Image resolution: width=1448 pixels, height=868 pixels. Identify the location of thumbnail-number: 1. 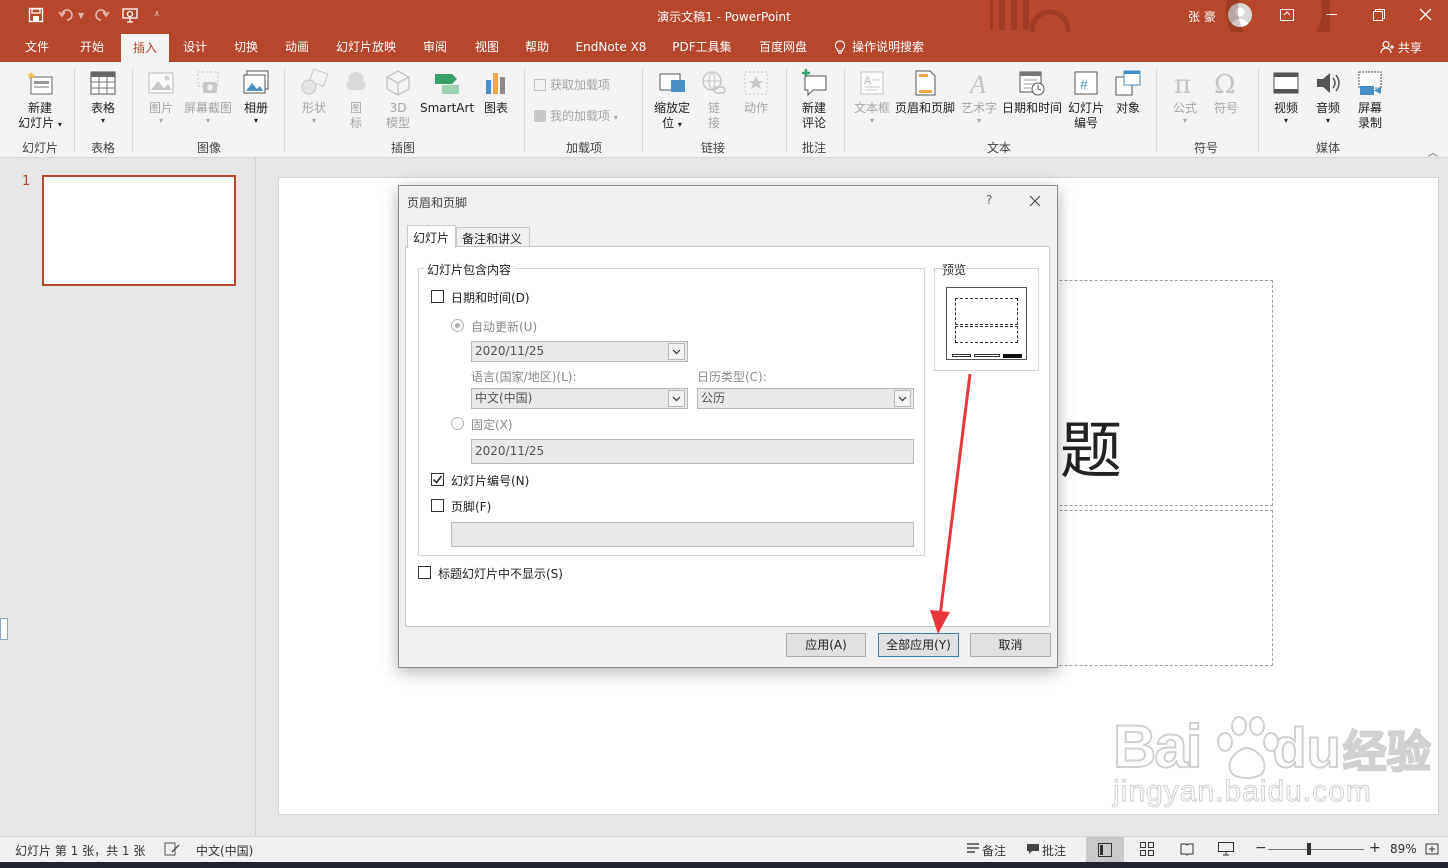
(26, 181).